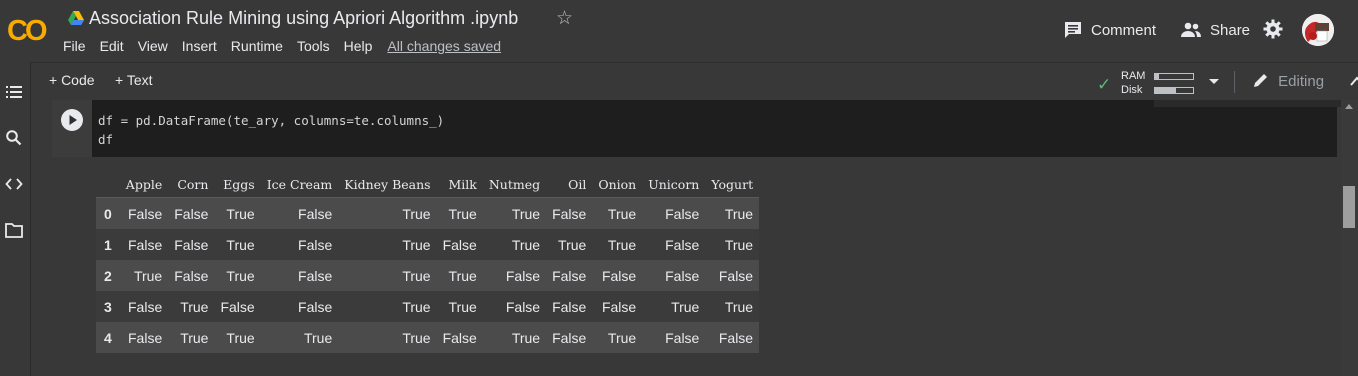  I want to click on star-icon: ☆, so click(564, 18).